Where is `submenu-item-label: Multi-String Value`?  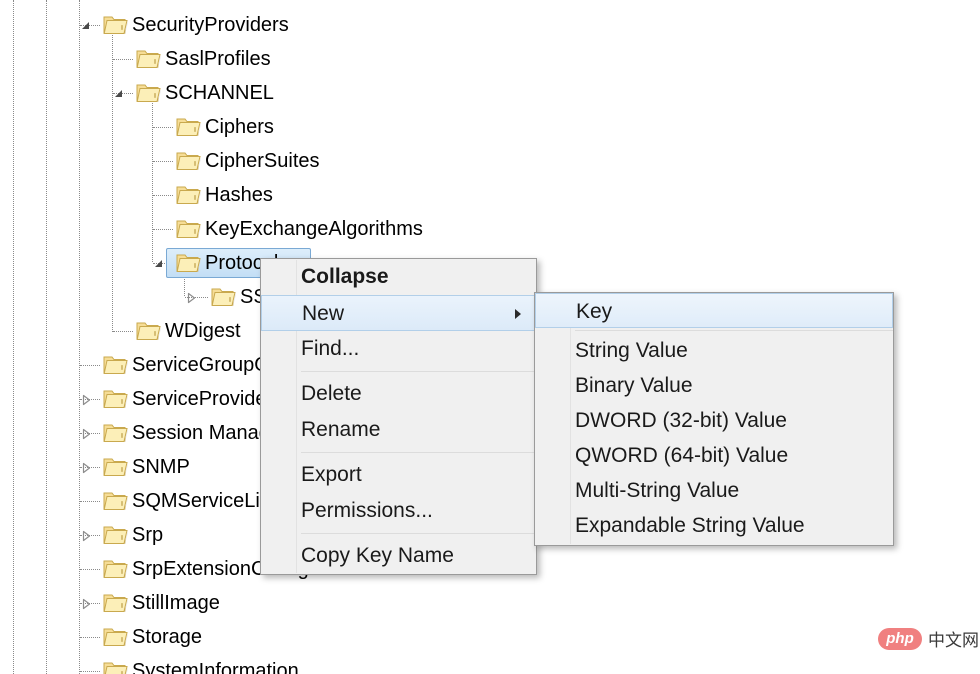
submenu-item-label: Multi-String Value is located at coordinates (657, 490).